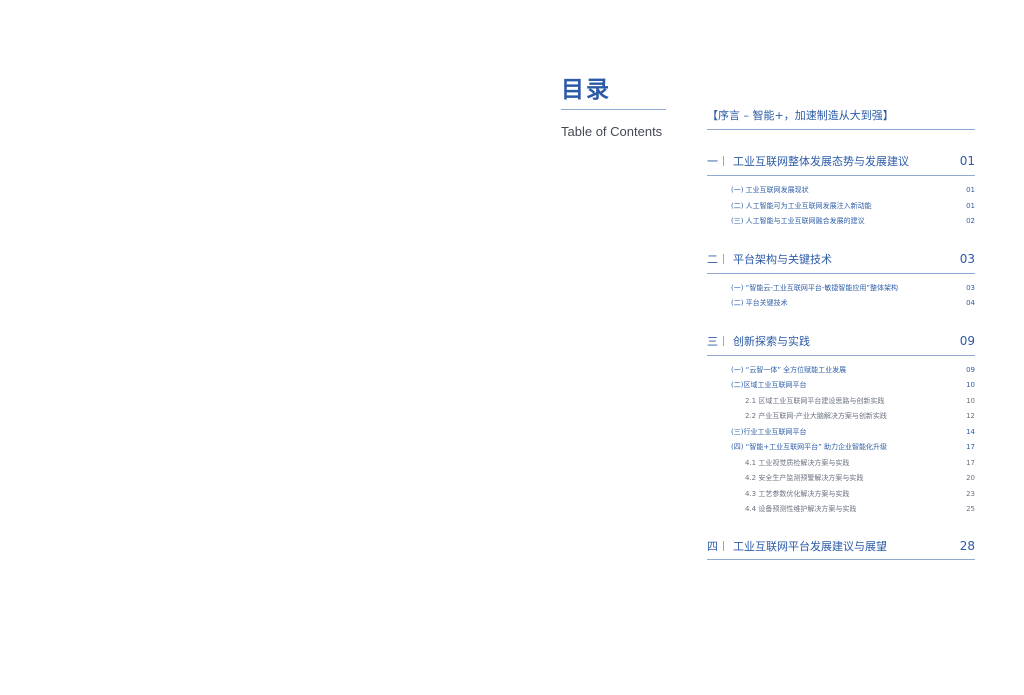  What do you see at coordinates (816, 416) in the screenshot?
I see `entry-title: 2.2 产业互联网-产业大脑解决方案与创新实践` at bounding box center [816, 416].